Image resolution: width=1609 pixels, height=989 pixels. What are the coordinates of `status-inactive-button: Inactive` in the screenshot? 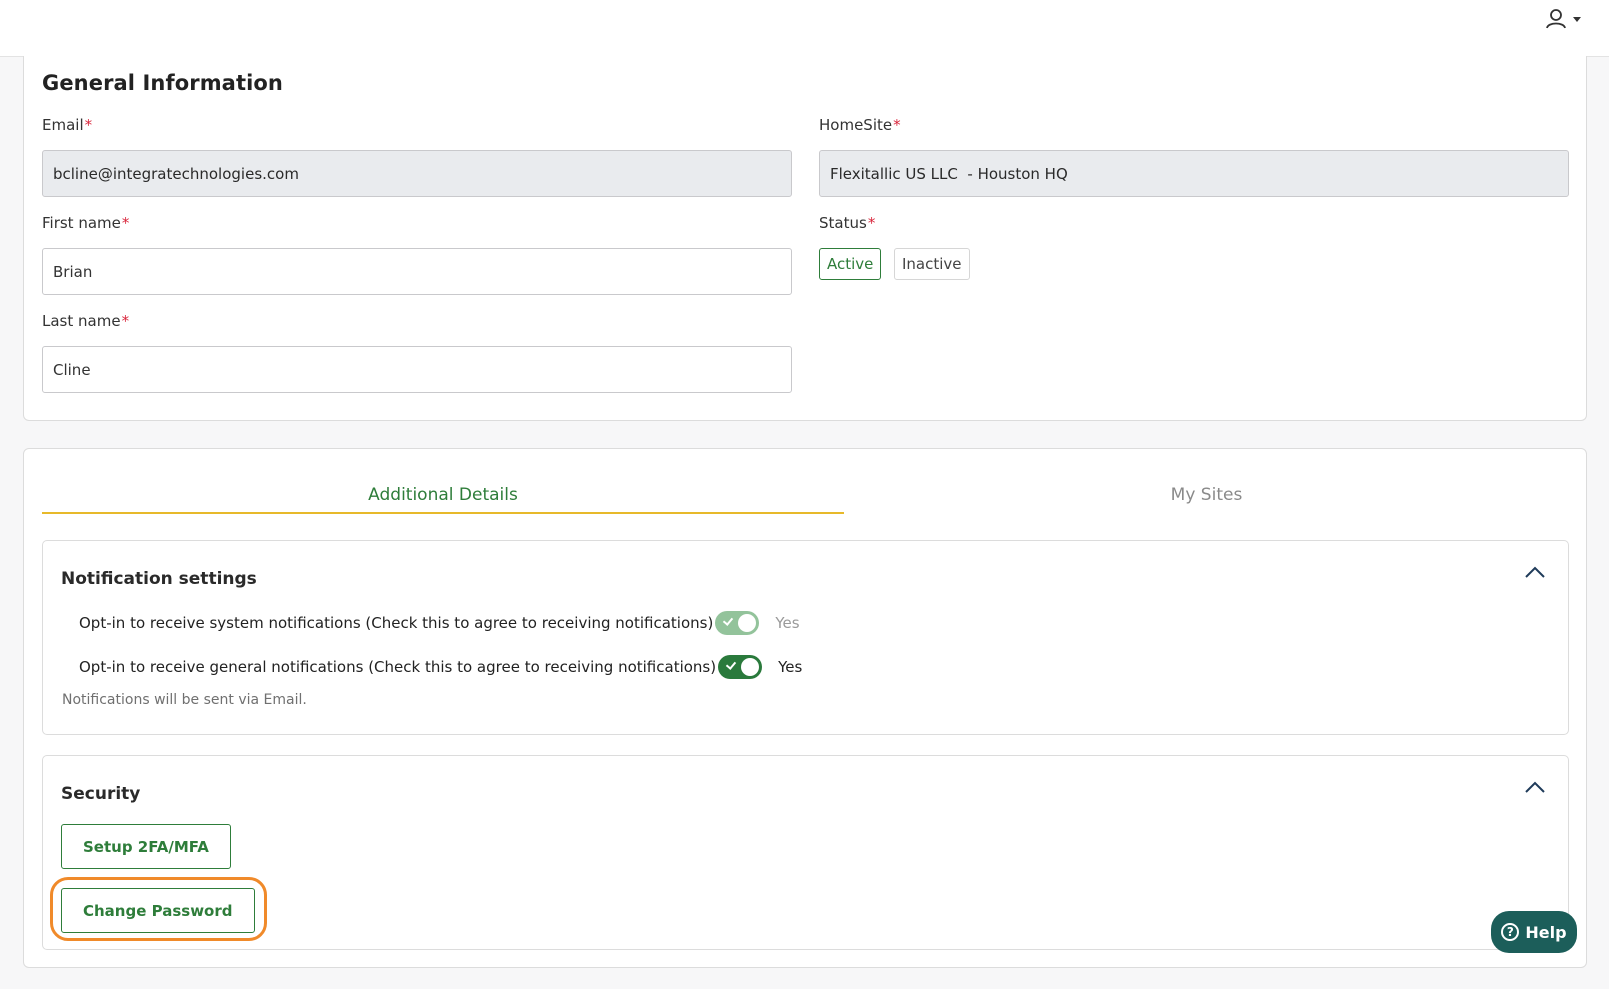 It's located at (932, 264).